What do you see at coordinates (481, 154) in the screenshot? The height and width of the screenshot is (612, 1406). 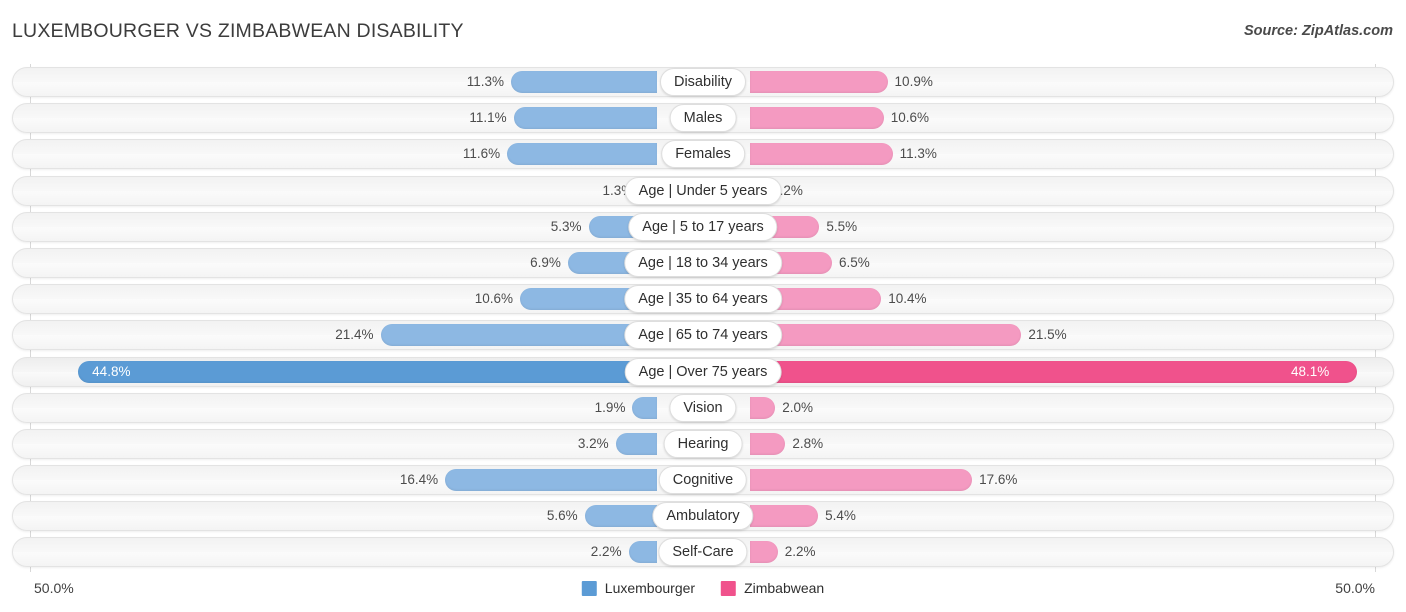 I see `value-label-luxembourger: 11.6%` at bounding box center [481, 154].